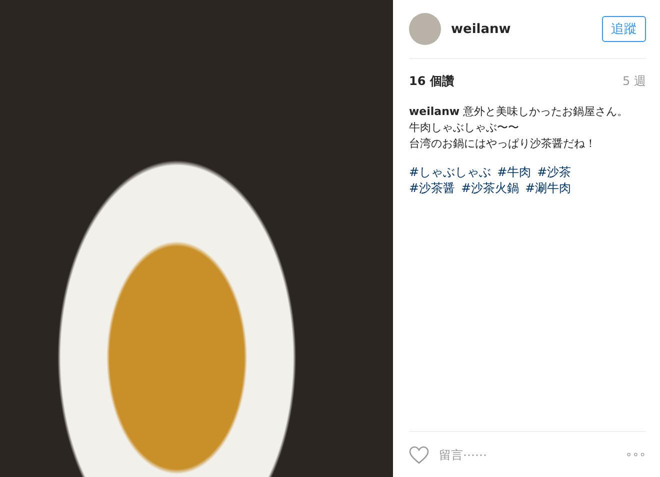 This screenshot has width=660, height=477. What do you see at coordinates (634, 81) in the screenshot?
I see `post-time: 5 週` at bounding box center [634, 81].